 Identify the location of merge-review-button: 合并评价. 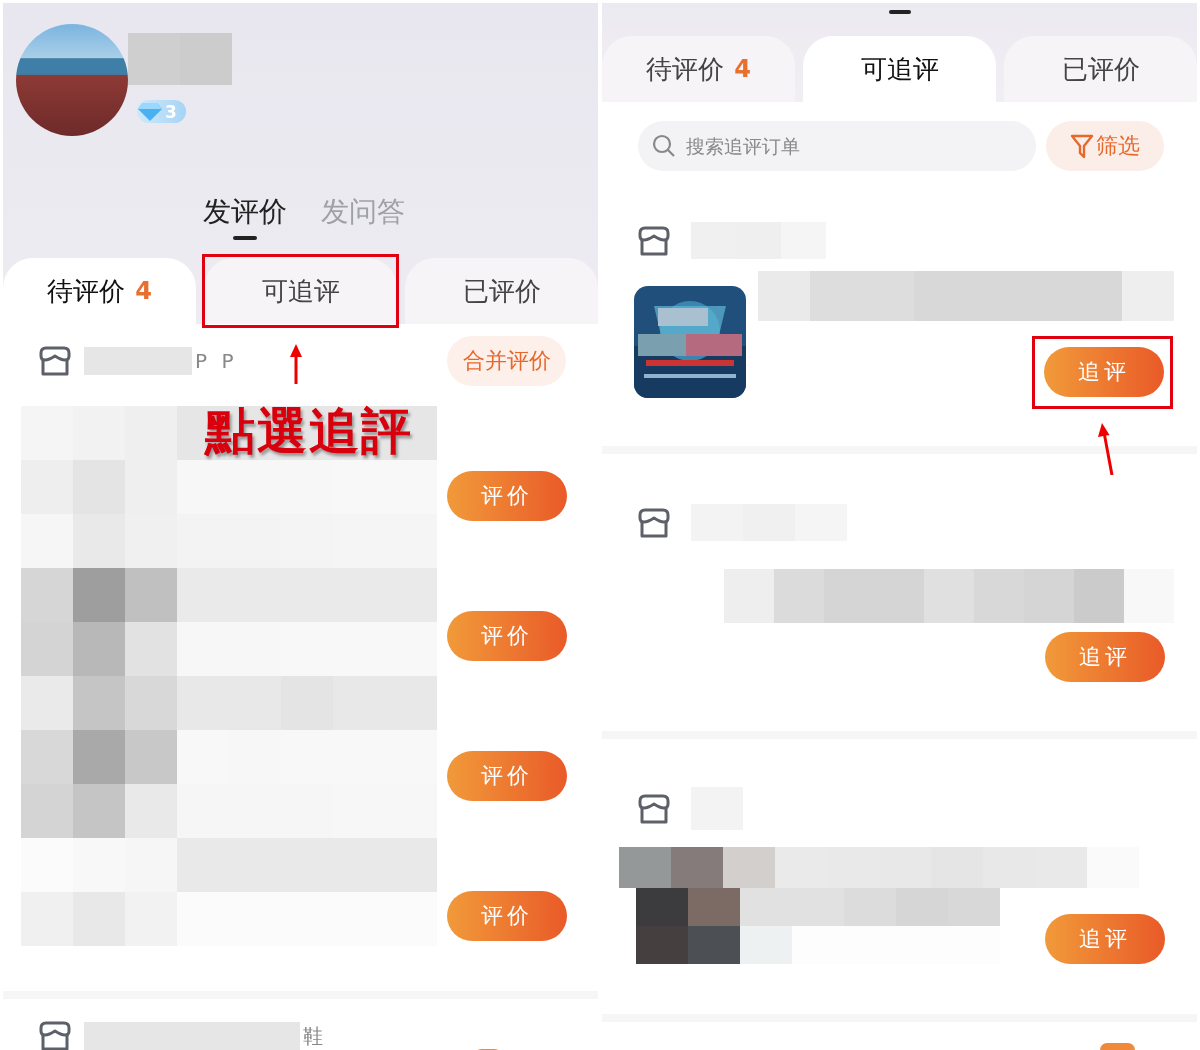
(506, 361).